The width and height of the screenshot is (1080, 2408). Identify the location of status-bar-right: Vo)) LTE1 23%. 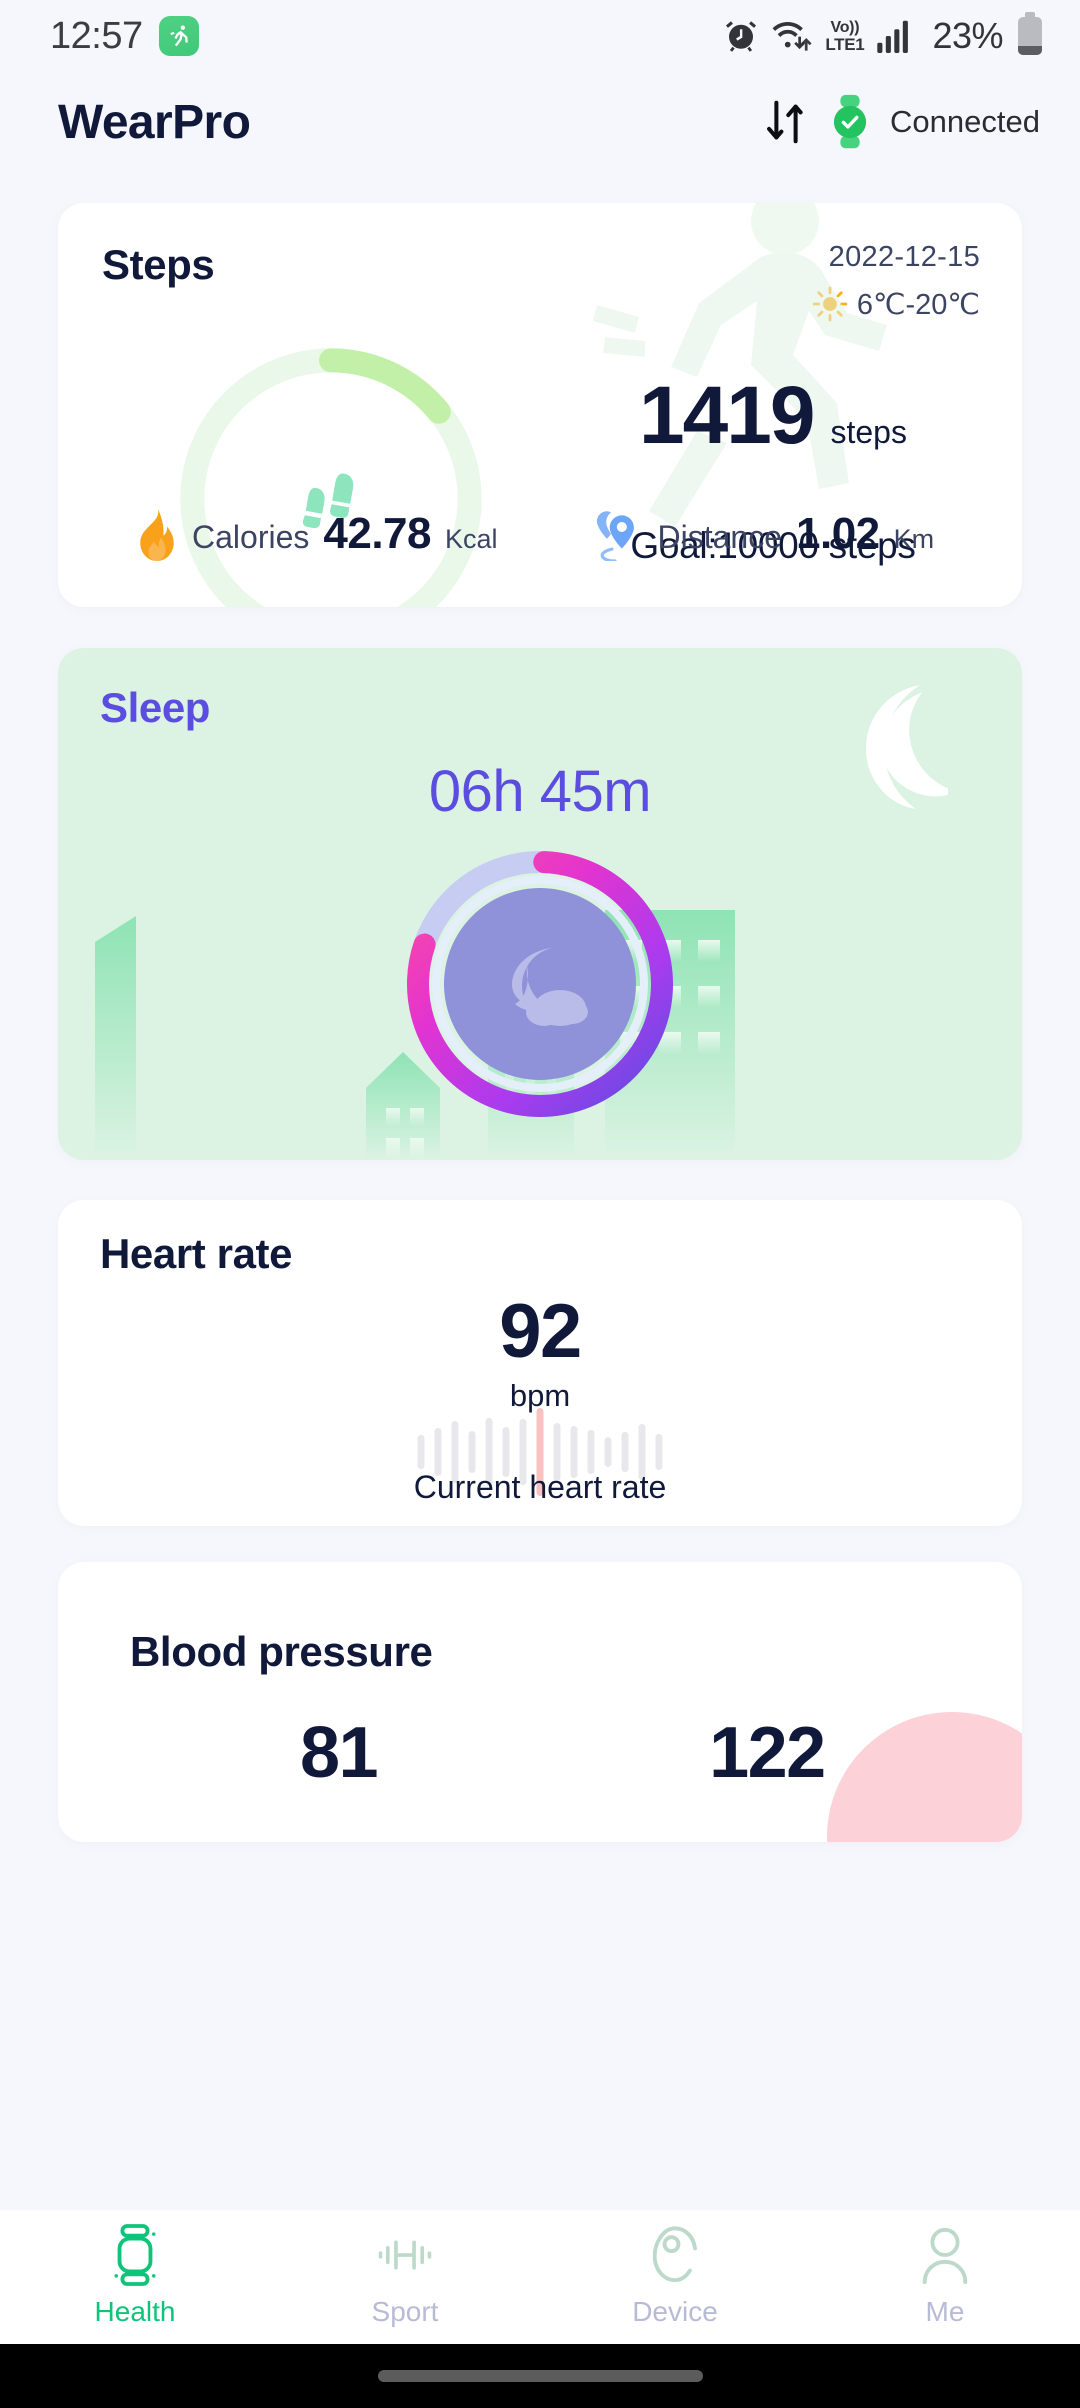
(882, 34).